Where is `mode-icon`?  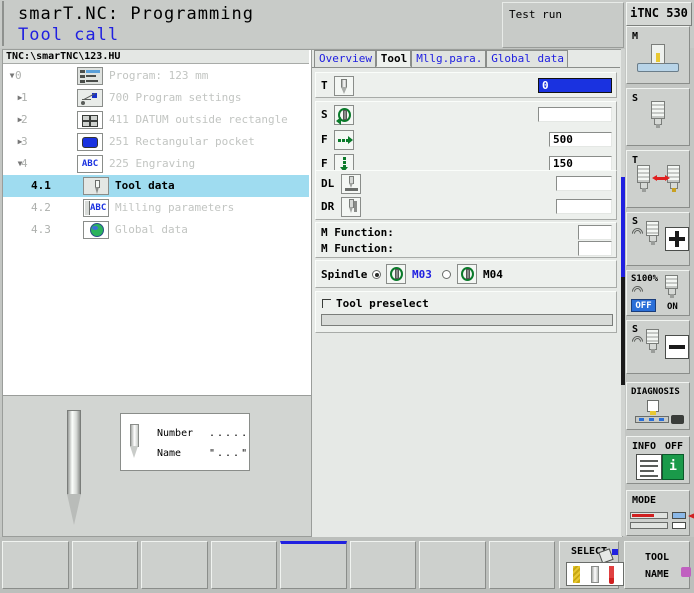 mode-icon is located at coordinates (662, 522).